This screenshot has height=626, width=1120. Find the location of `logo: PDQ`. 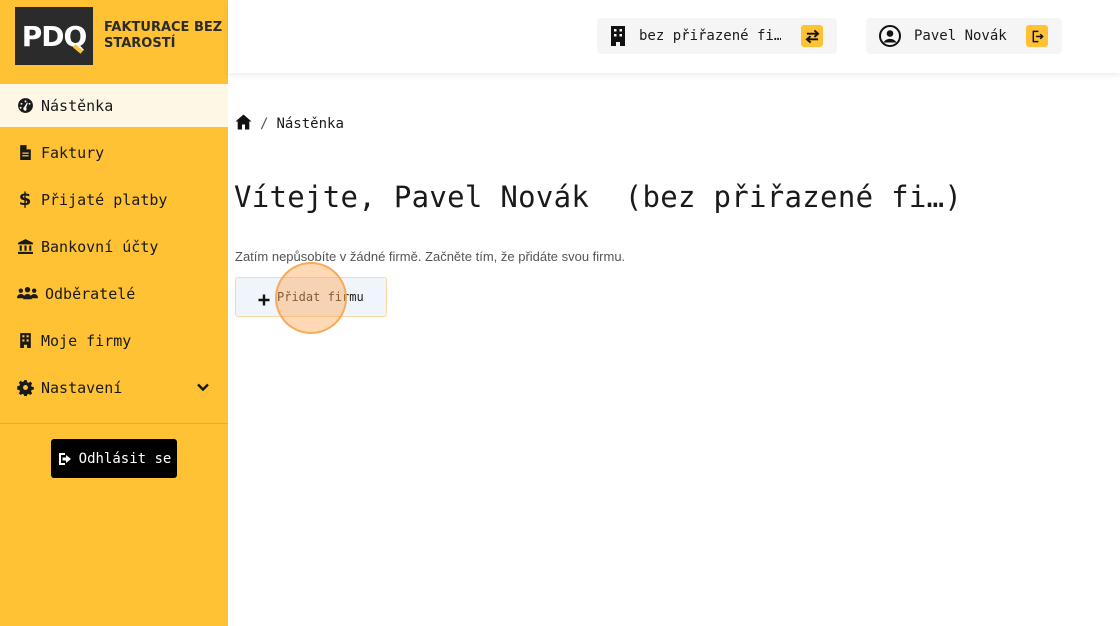

logo: PDQ is located at coordinates (54, 36).